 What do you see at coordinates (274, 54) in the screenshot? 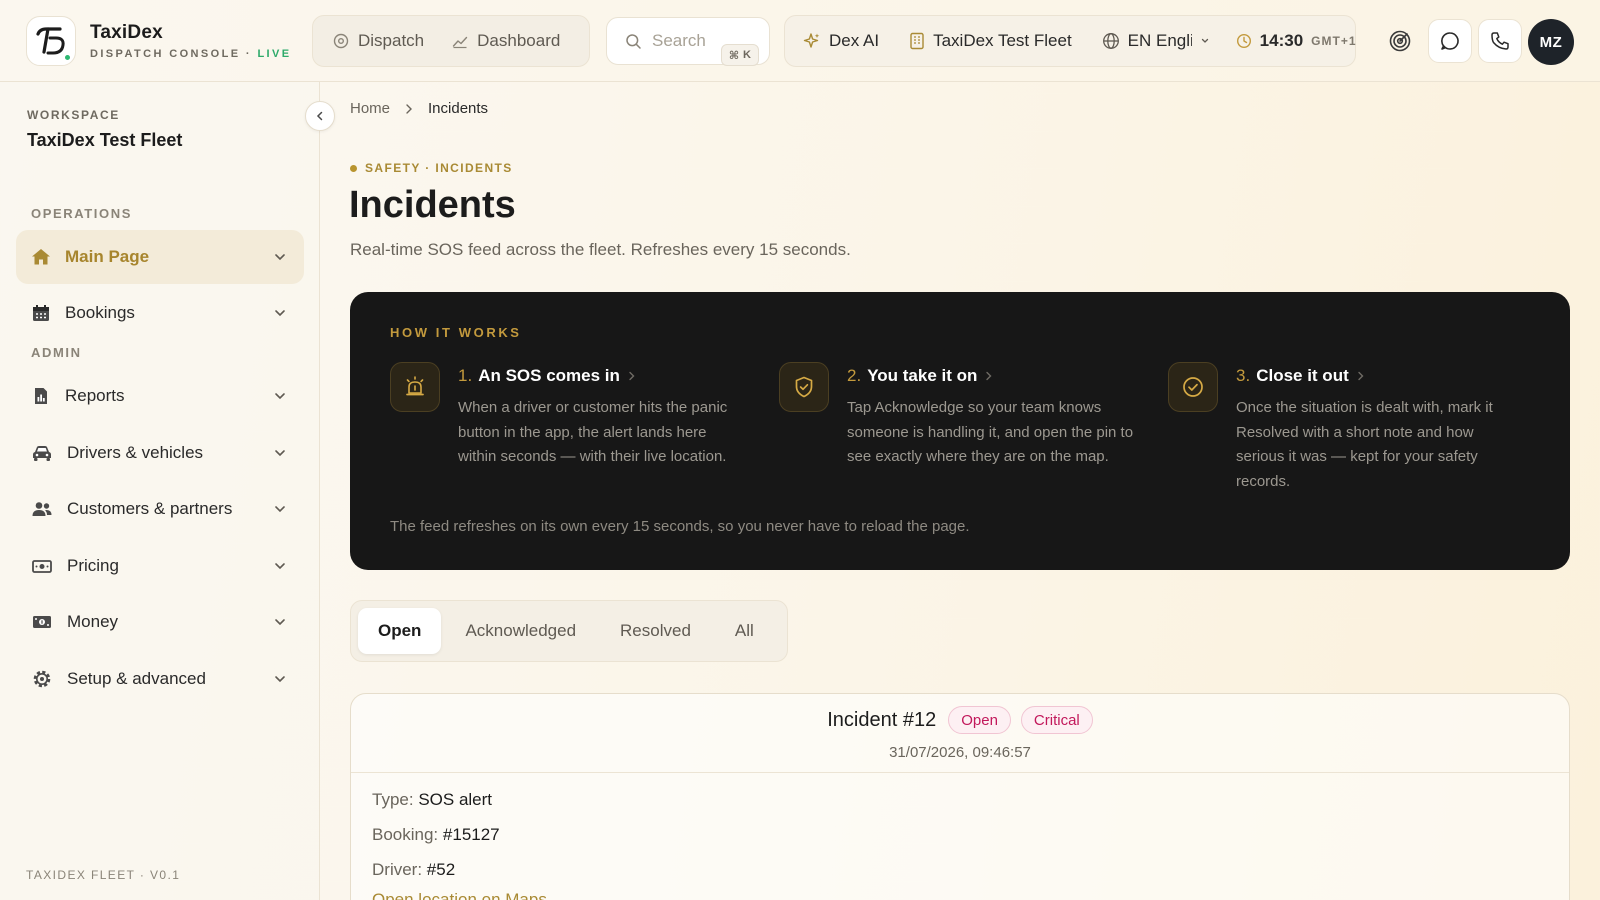
I see `live-indicator: LIVE` at bounding box center [274, 54].